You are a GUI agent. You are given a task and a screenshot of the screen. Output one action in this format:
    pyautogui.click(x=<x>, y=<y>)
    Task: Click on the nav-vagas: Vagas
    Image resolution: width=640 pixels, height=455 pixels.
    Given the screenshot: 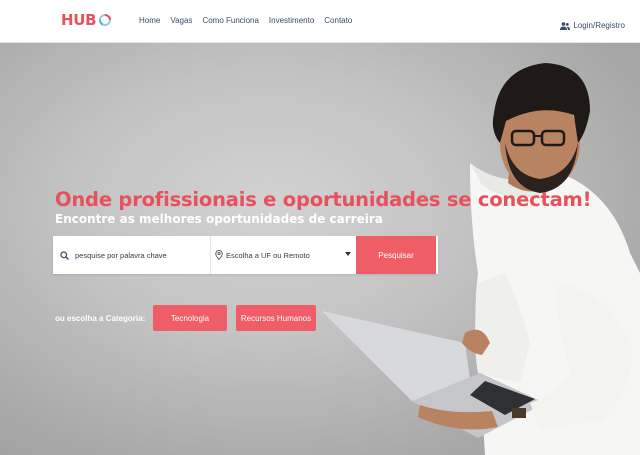 What is the action you would take?
    pyautogui.click(x=181, y=20)
    